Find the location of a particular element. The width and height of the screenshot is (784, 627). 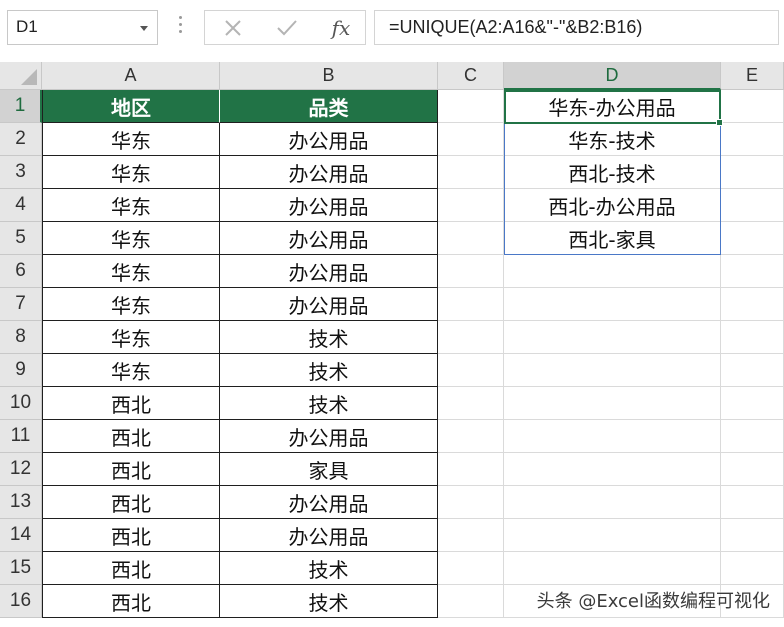

column-header-d: D is located at coordinates (612, 76).